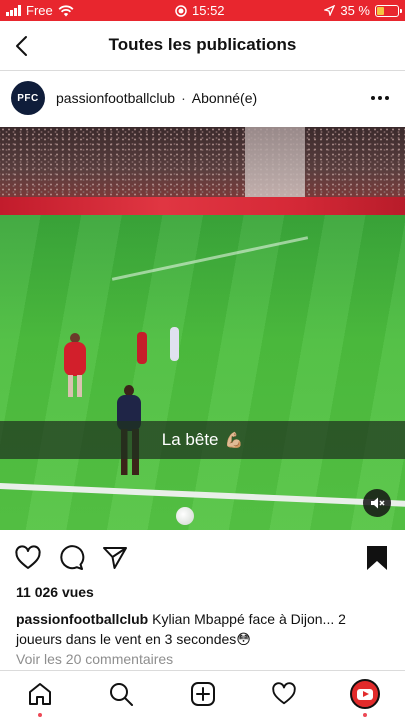  I want to click on profile-avatar, so click(365, 694).